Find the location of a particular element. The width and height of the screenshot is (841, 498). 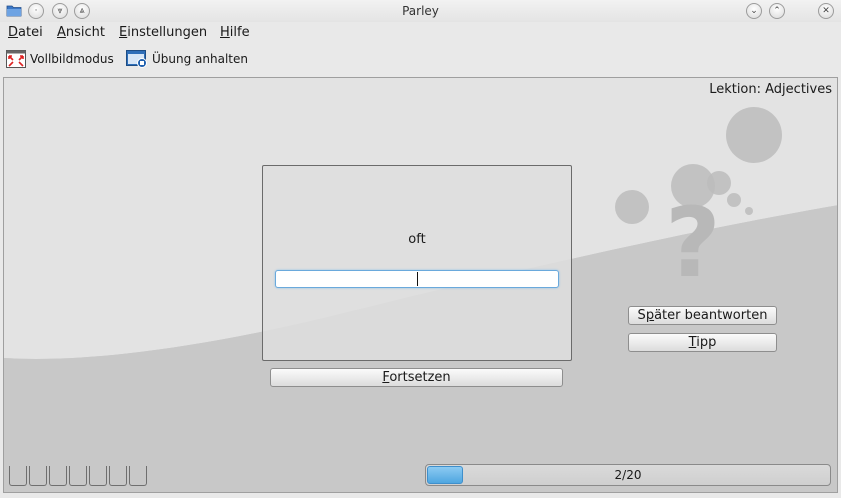

answer-later-prefix: S is located at coordinates (641, 315).